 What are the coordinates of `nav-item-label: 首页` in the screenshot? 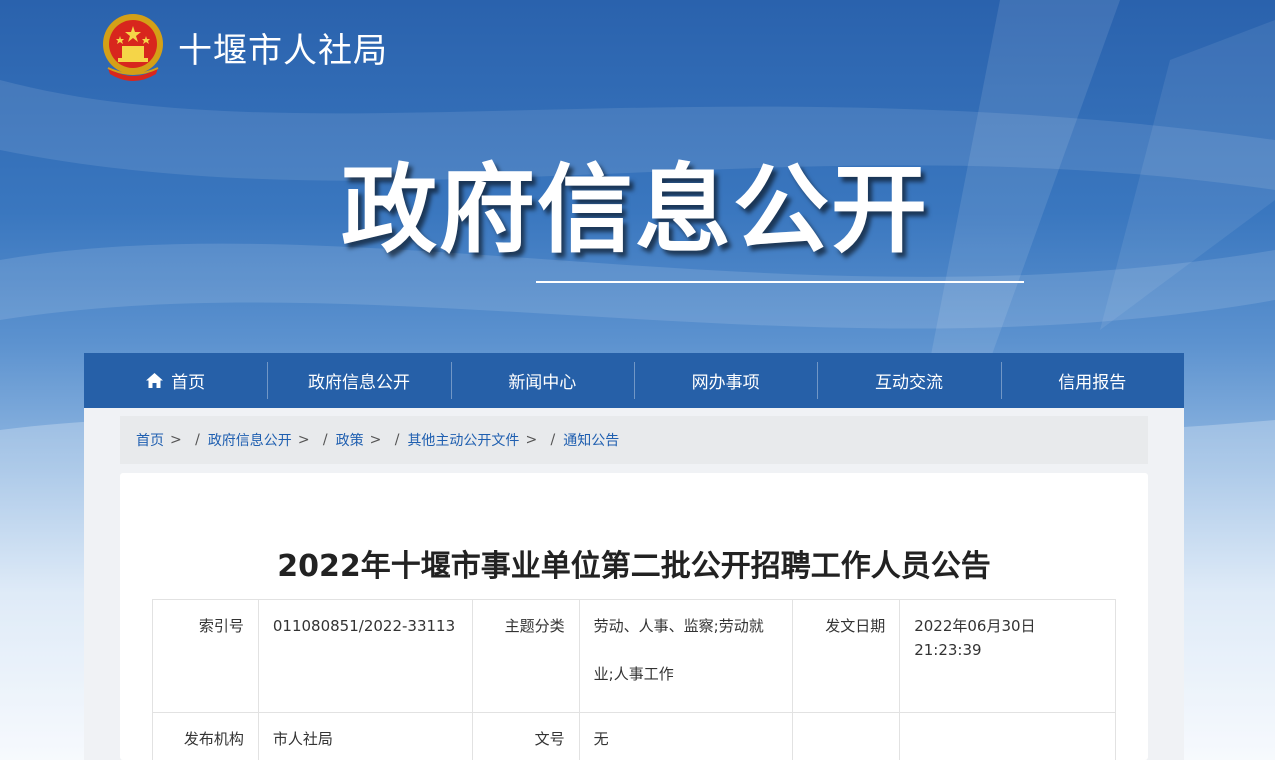 It's located at (188, 383).